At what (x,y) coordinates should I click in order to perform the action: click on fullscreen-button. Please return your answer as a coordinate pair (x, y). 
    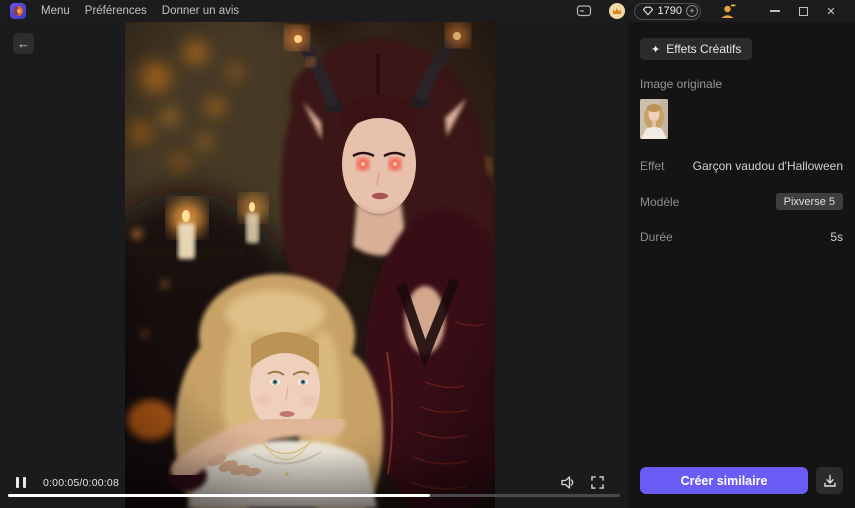
    Looking at the image, I should click on (597, 482).